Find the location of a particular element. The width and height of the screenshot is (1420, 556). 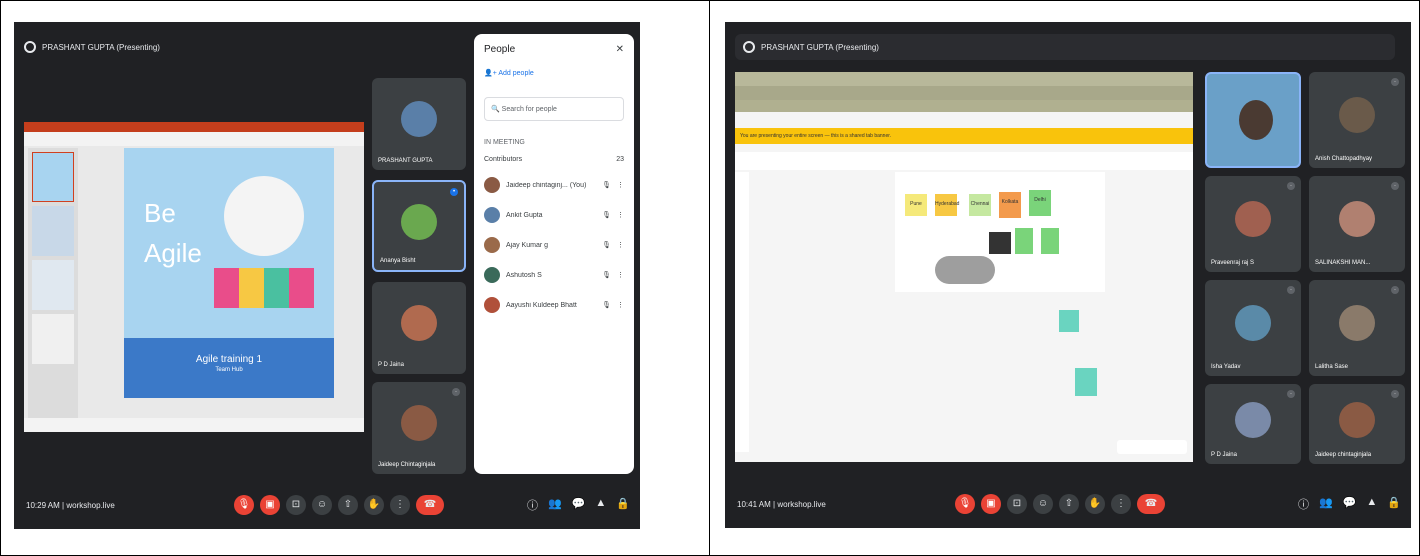

participant-tile: · Jaideep chintaginjala is located at coordinates (1357, 424).